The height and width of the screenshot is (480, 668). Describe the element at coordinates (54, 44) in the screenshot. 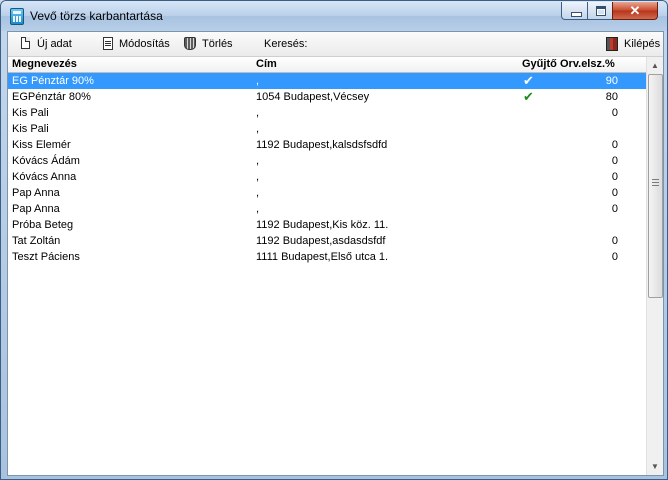

I see `new-button-label: Új adat` at that location.